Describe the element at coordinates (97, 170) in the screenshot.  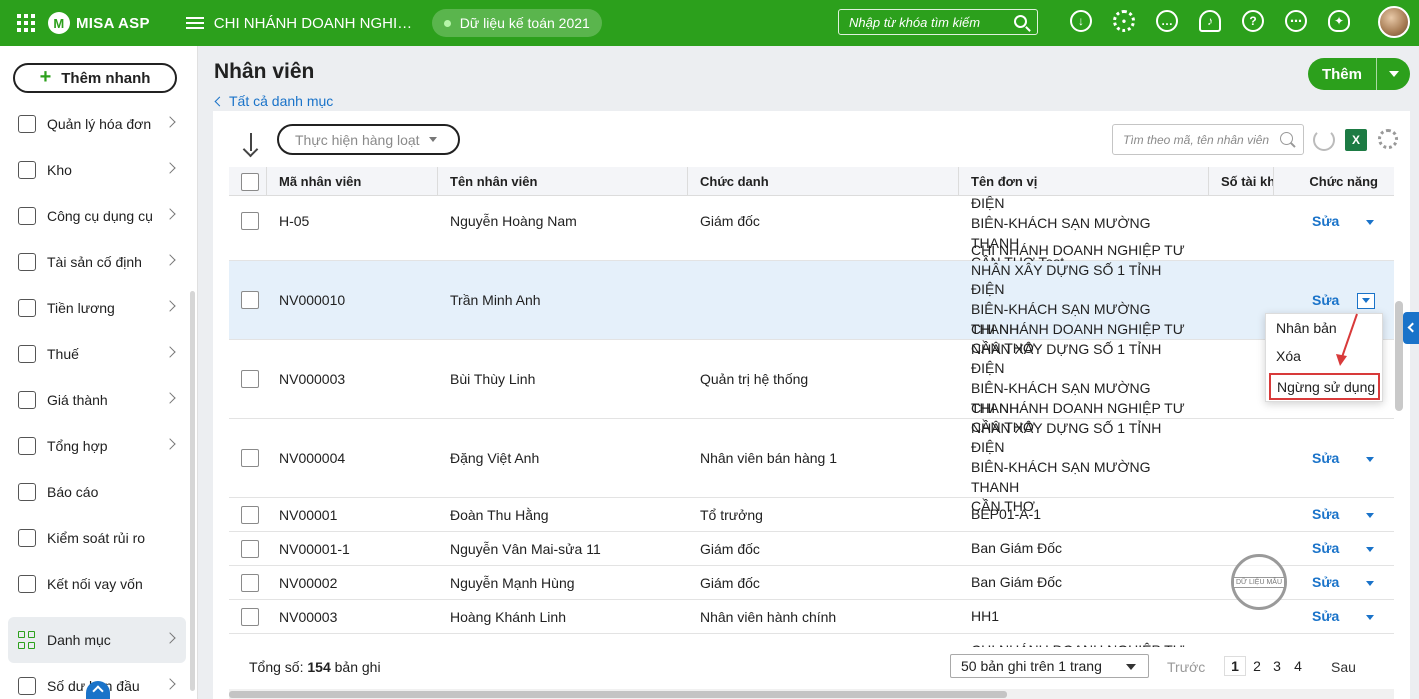
I see `sidebar-item: Kho` at that location.